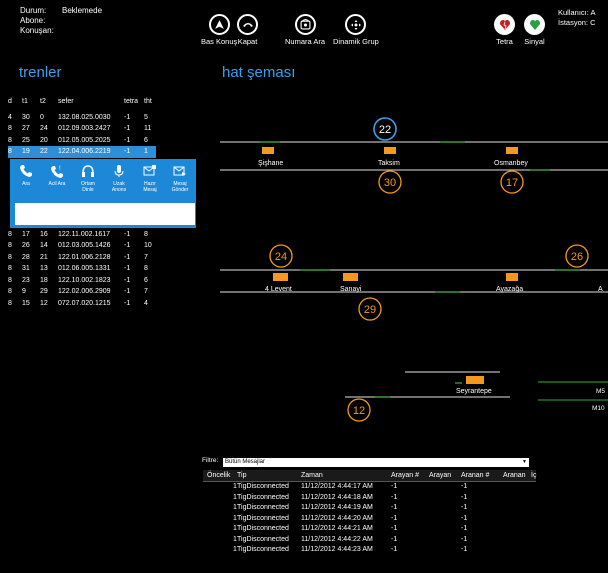 The height and width of the screenshot is (573, 608). What do you see at coordinates (82, 269) in the screenshot?
I see `train-row: 8 31 13 012.06.005.1331 -1 8` at bounding box center [82, 269].